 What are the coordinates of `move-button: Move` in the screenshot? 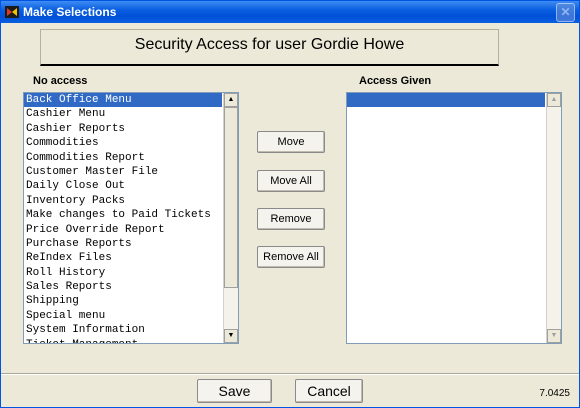 It's located at (291, 142).